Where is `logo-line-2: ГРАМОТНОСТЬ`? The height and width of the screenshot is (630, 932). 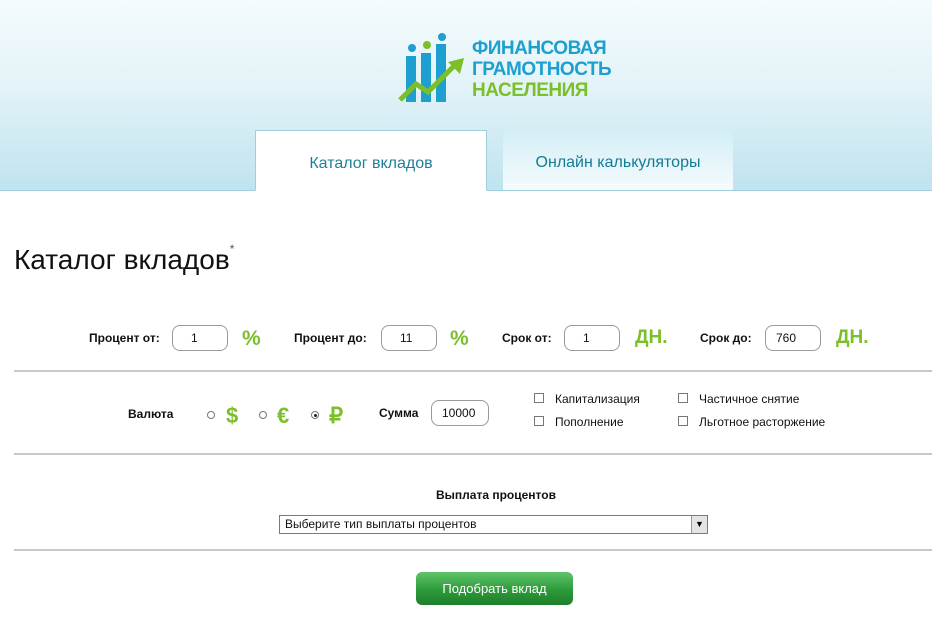
logo-line-2: ГРАМОТНОСТЬ is located at coordinates (542, 69).